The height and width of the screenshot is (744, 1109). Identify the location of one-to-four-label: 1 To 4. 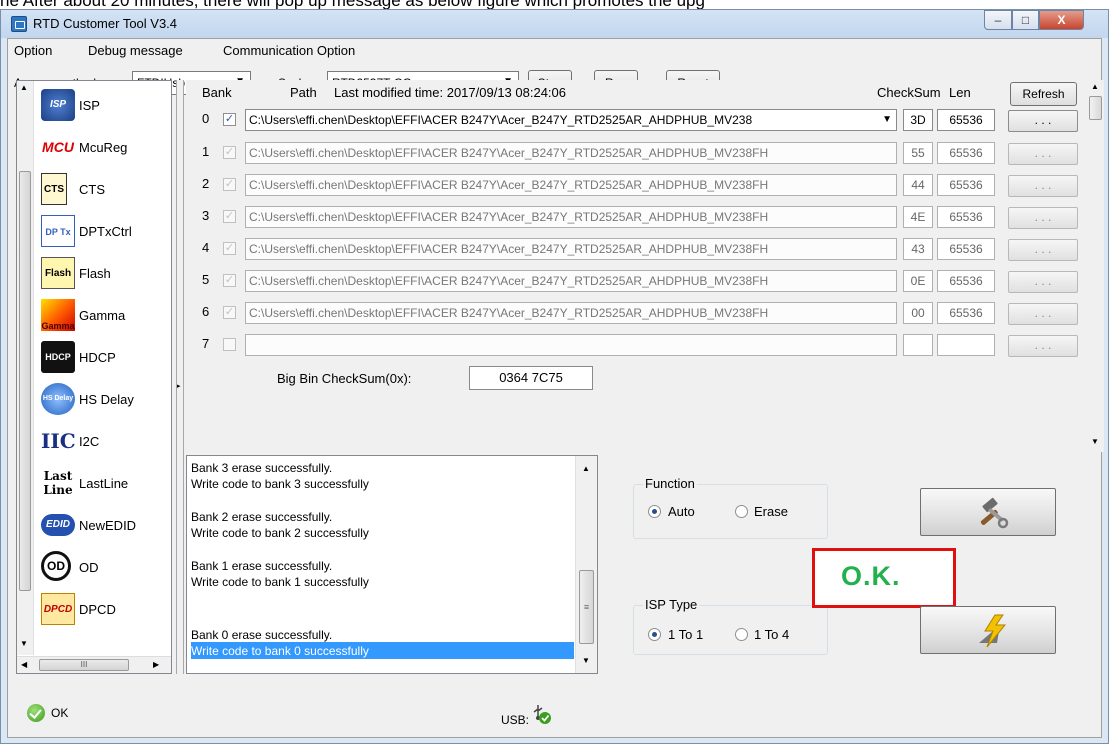
(771, 634).